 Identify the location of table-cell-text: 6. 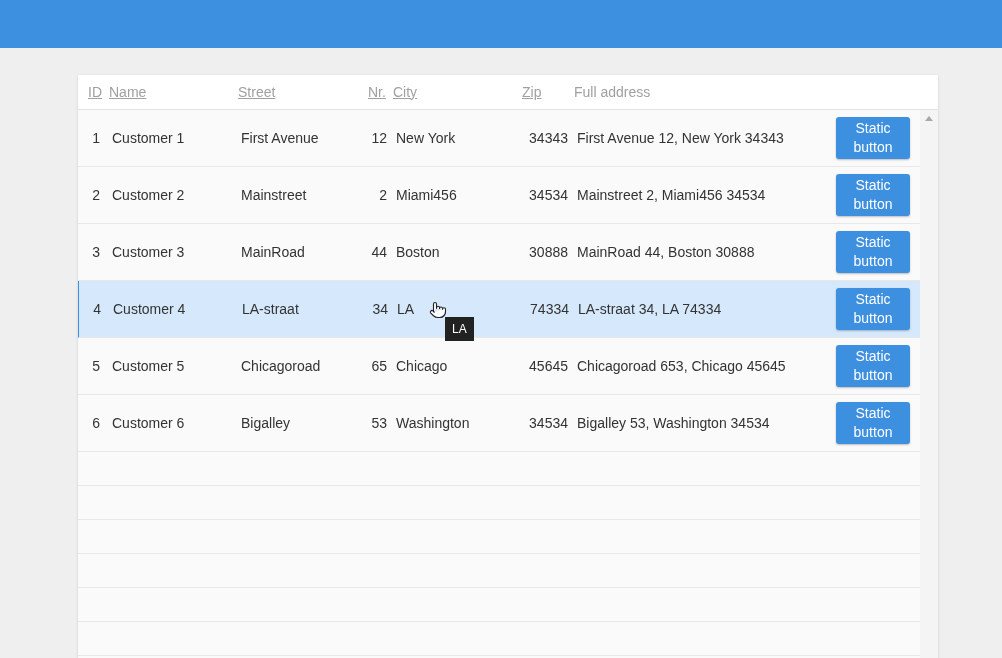
(96, 423).